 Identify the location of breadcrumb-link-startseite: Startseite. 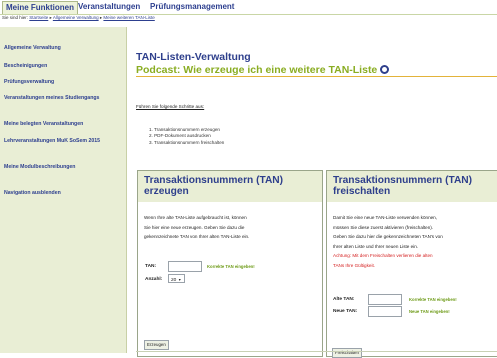
(38, 17).